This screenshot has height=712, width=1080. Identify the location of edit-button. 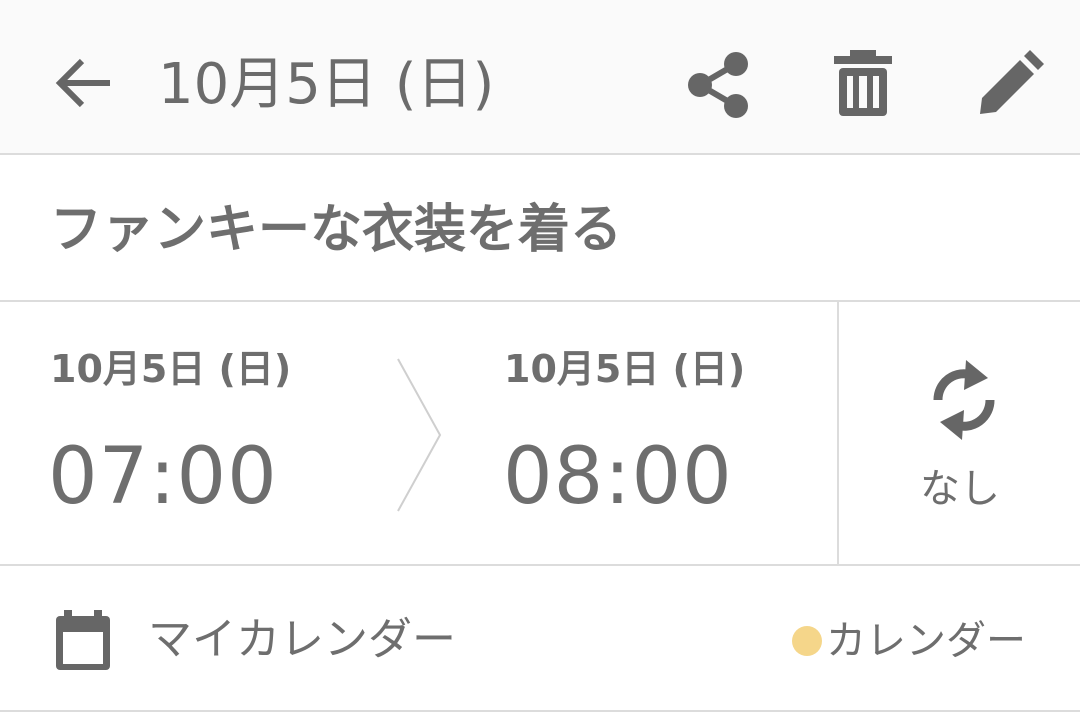
(1009, 85).